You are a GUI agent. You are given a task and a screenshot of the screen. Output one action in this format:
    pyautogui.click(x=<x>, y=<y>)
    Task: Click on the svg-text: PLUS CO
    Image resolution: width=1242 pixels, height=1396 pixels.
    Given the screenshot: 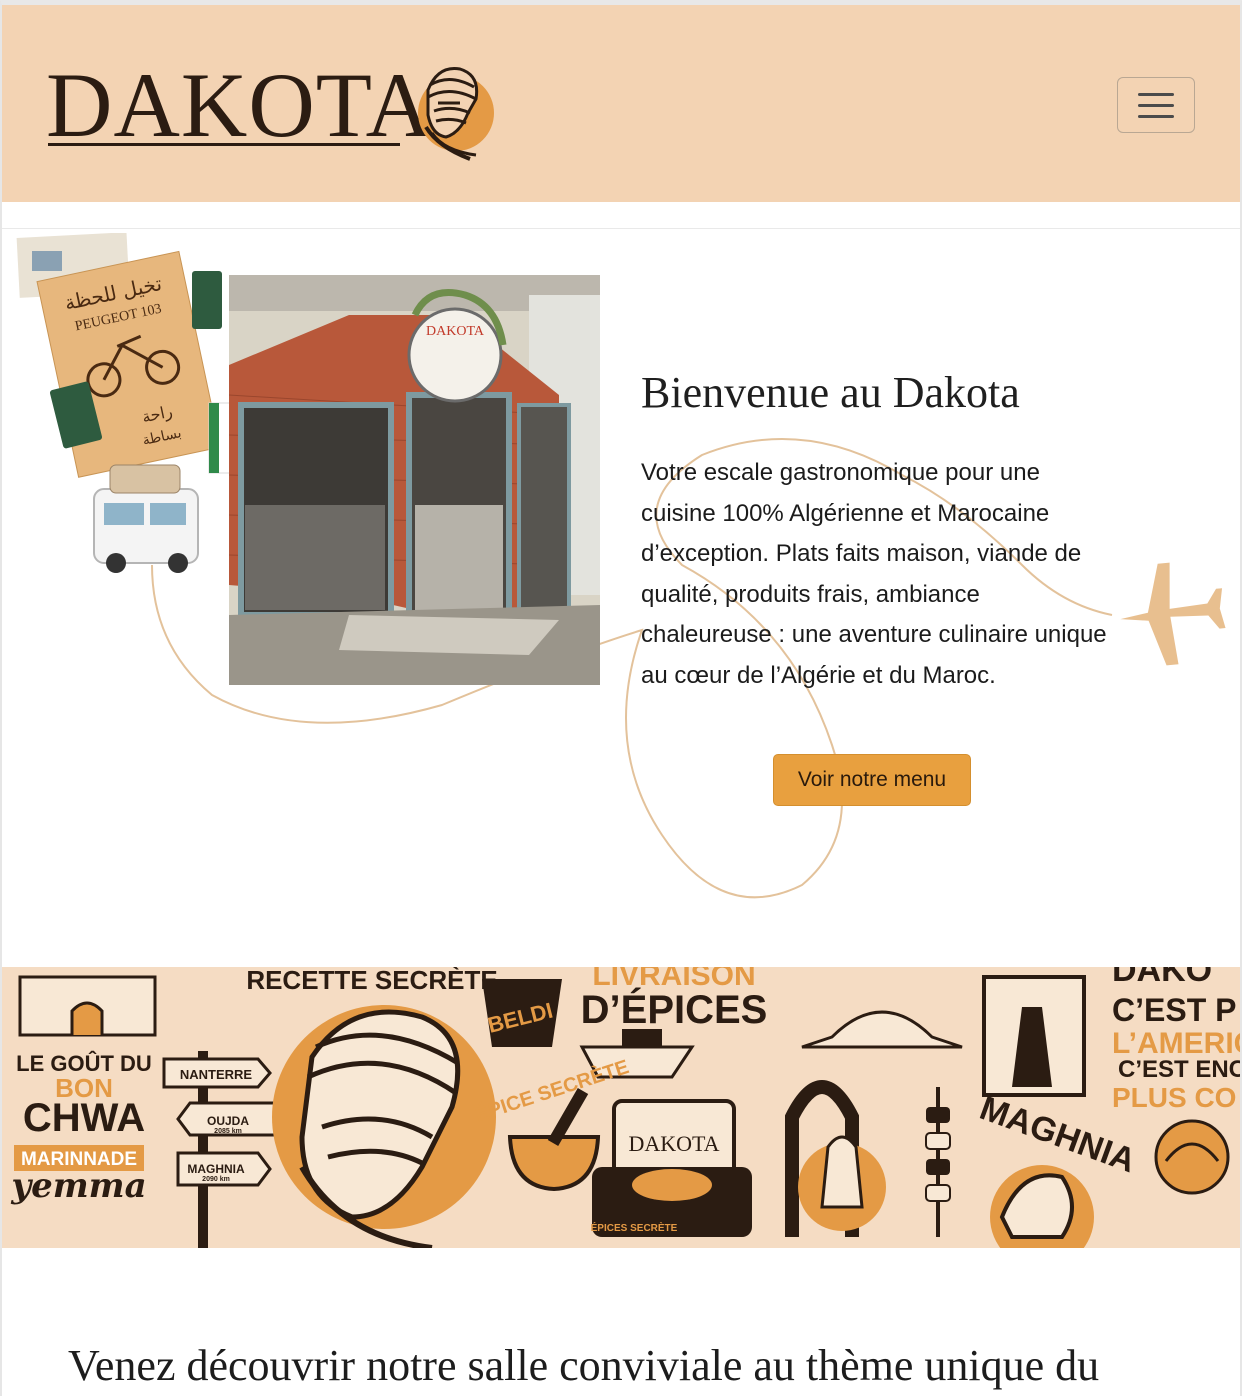 What is the action you would take?
    pyautogui.click(x=1174, y=1097)
    